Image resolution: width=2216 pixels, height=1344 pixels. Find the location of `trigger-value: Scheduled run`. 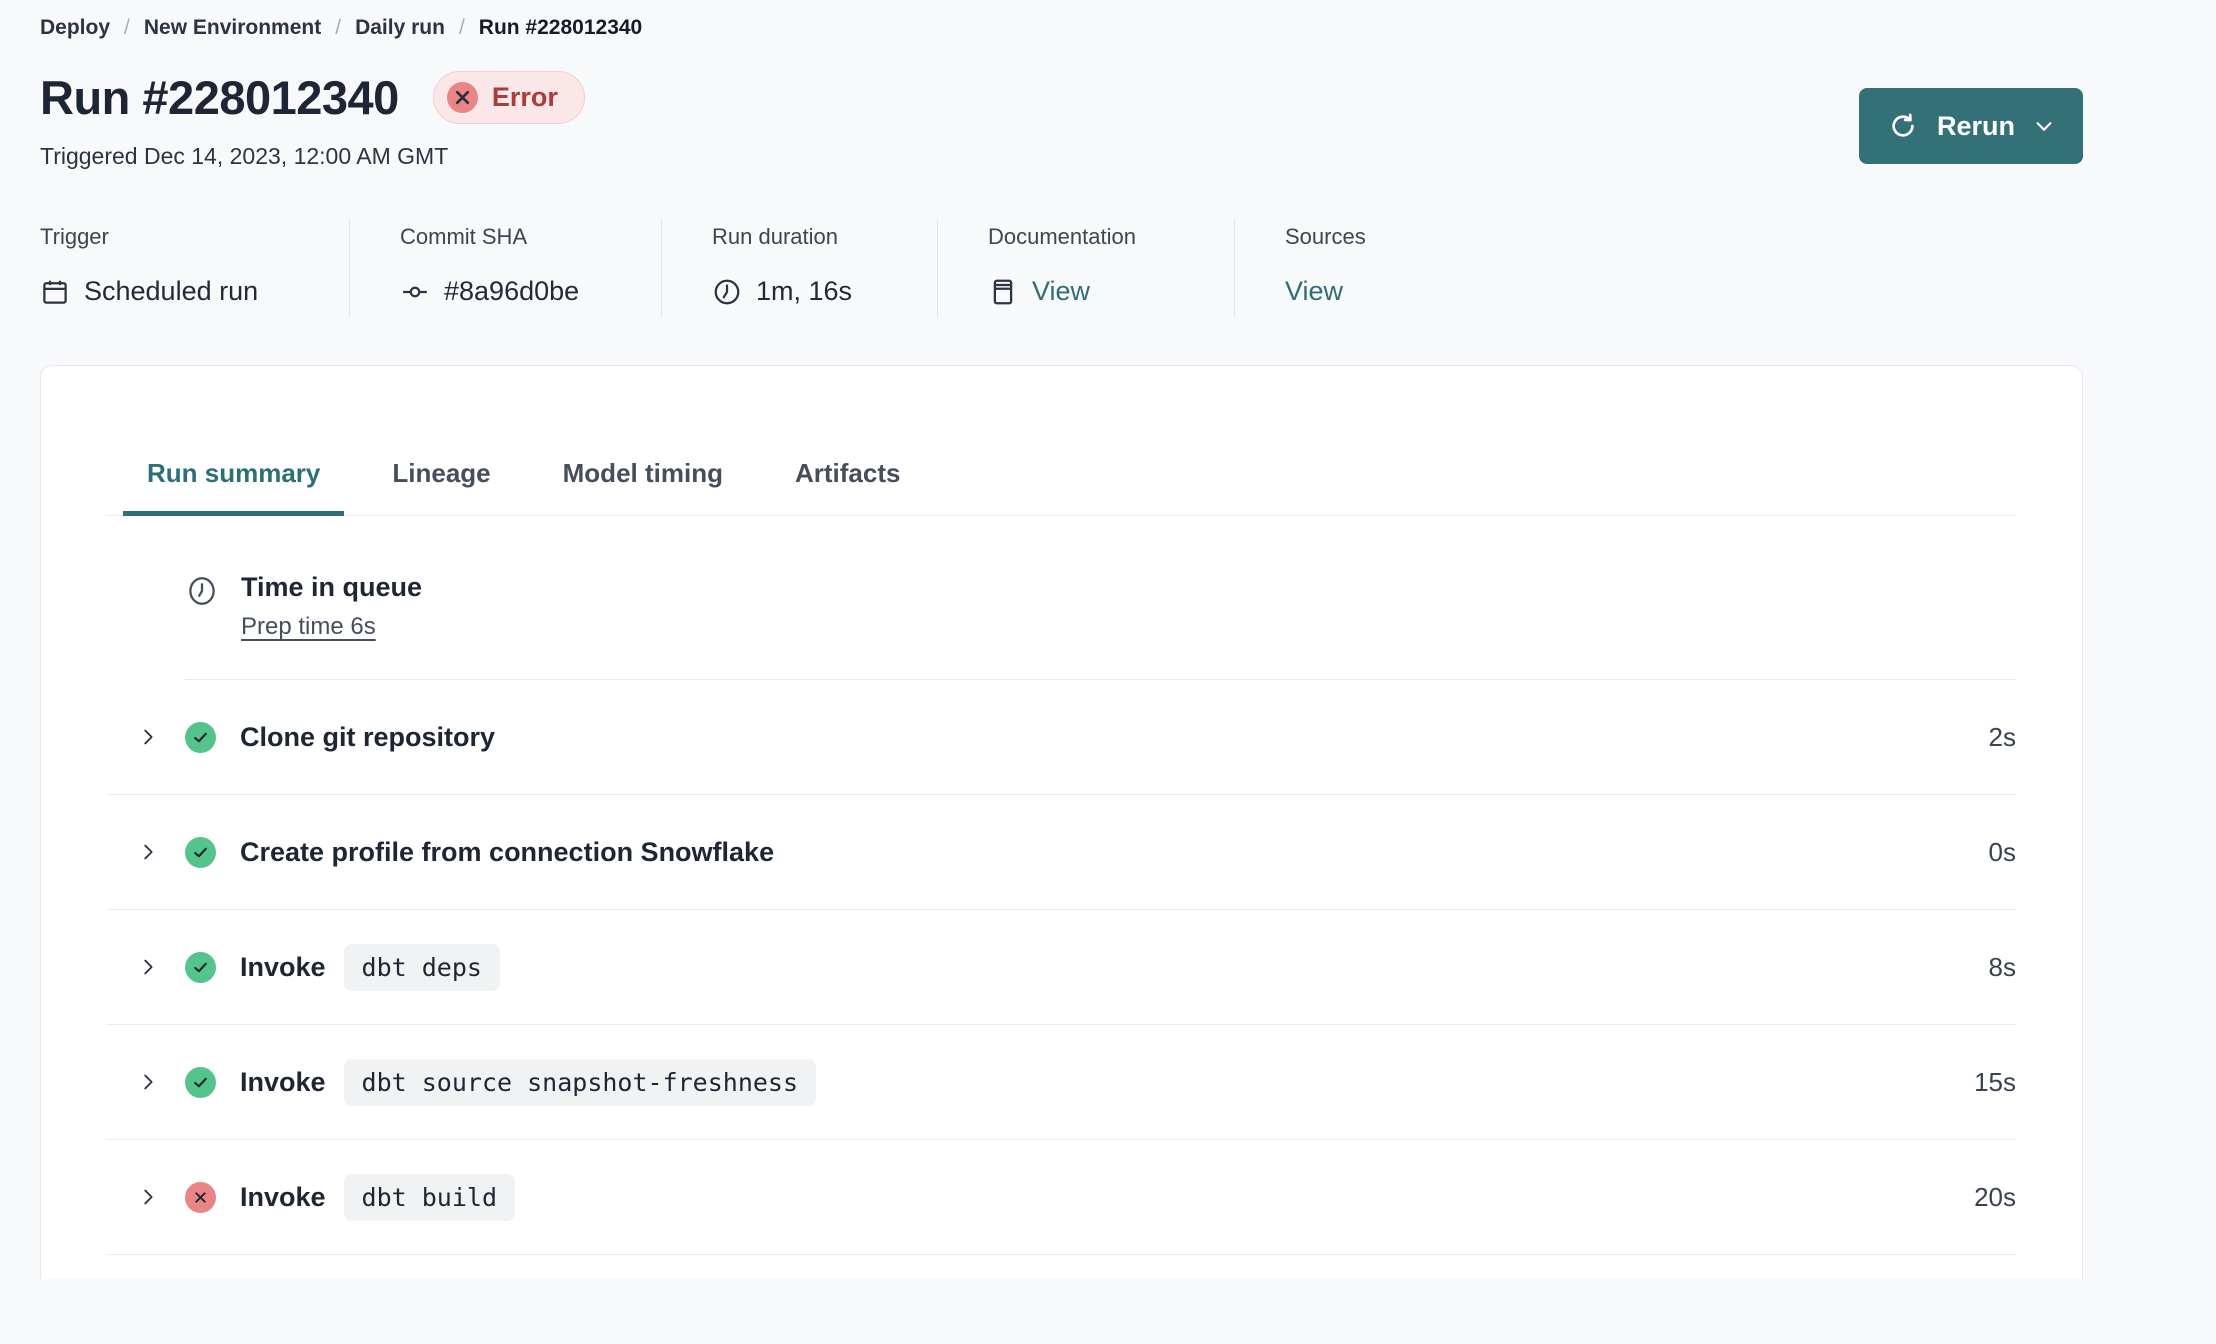

trigger-value: Scheduled run is located at coordinates (171, 291).